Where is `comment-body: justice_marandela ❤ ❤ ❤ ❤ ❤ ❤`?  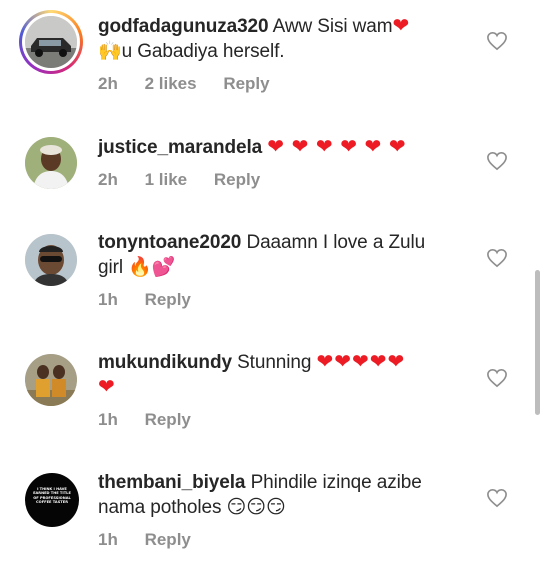 comment-body: justice_marandela ❤ ❤ ❤ ❤ ❤ ❤ is located at coordinates (290, 147).